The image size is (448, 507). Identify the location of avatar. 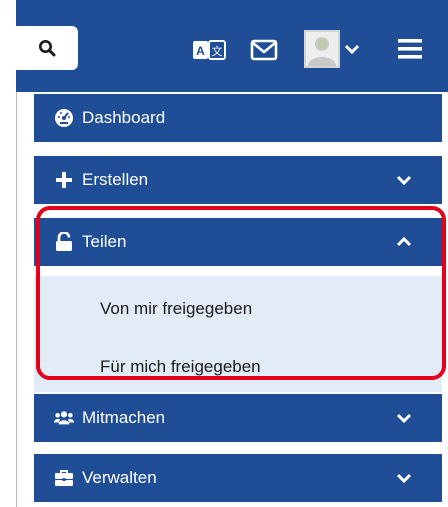
(322, 49).